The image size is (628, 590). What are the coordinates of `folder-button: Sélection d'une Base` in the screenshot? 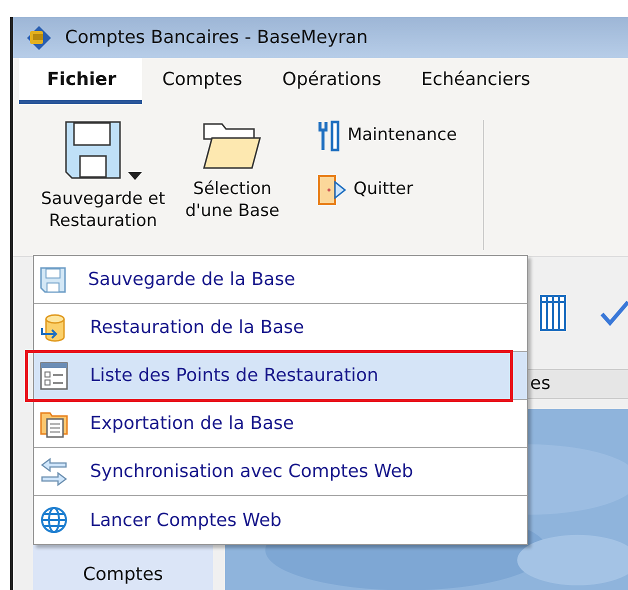 It's located at (232, 171).